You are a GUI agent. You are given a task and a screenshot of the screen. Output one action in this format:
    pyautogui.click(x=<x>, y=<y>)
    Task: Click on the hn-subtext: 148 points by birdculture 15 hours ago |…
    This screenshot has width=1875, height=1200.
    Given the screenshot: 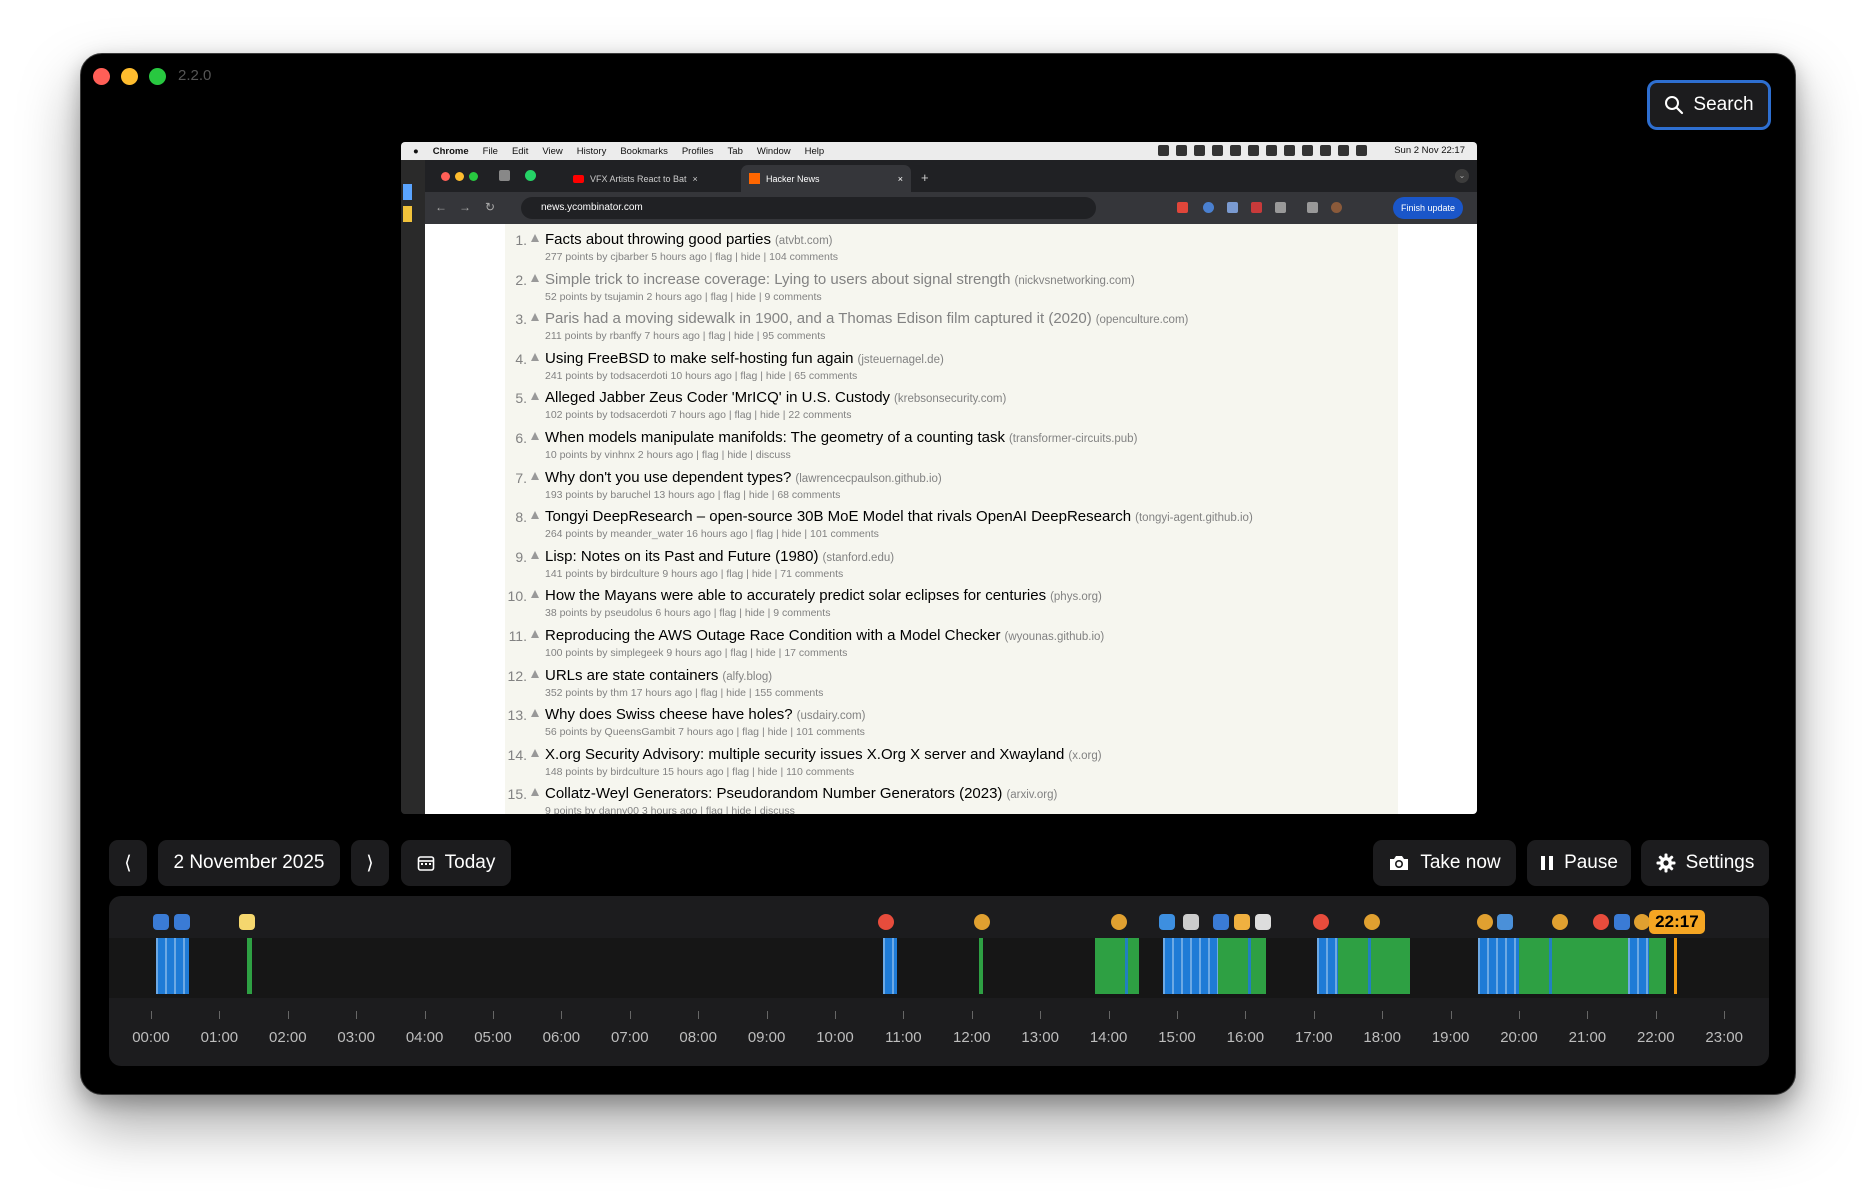 What is the action you would take?
    pyautogui.click(x=700, y=771)
    